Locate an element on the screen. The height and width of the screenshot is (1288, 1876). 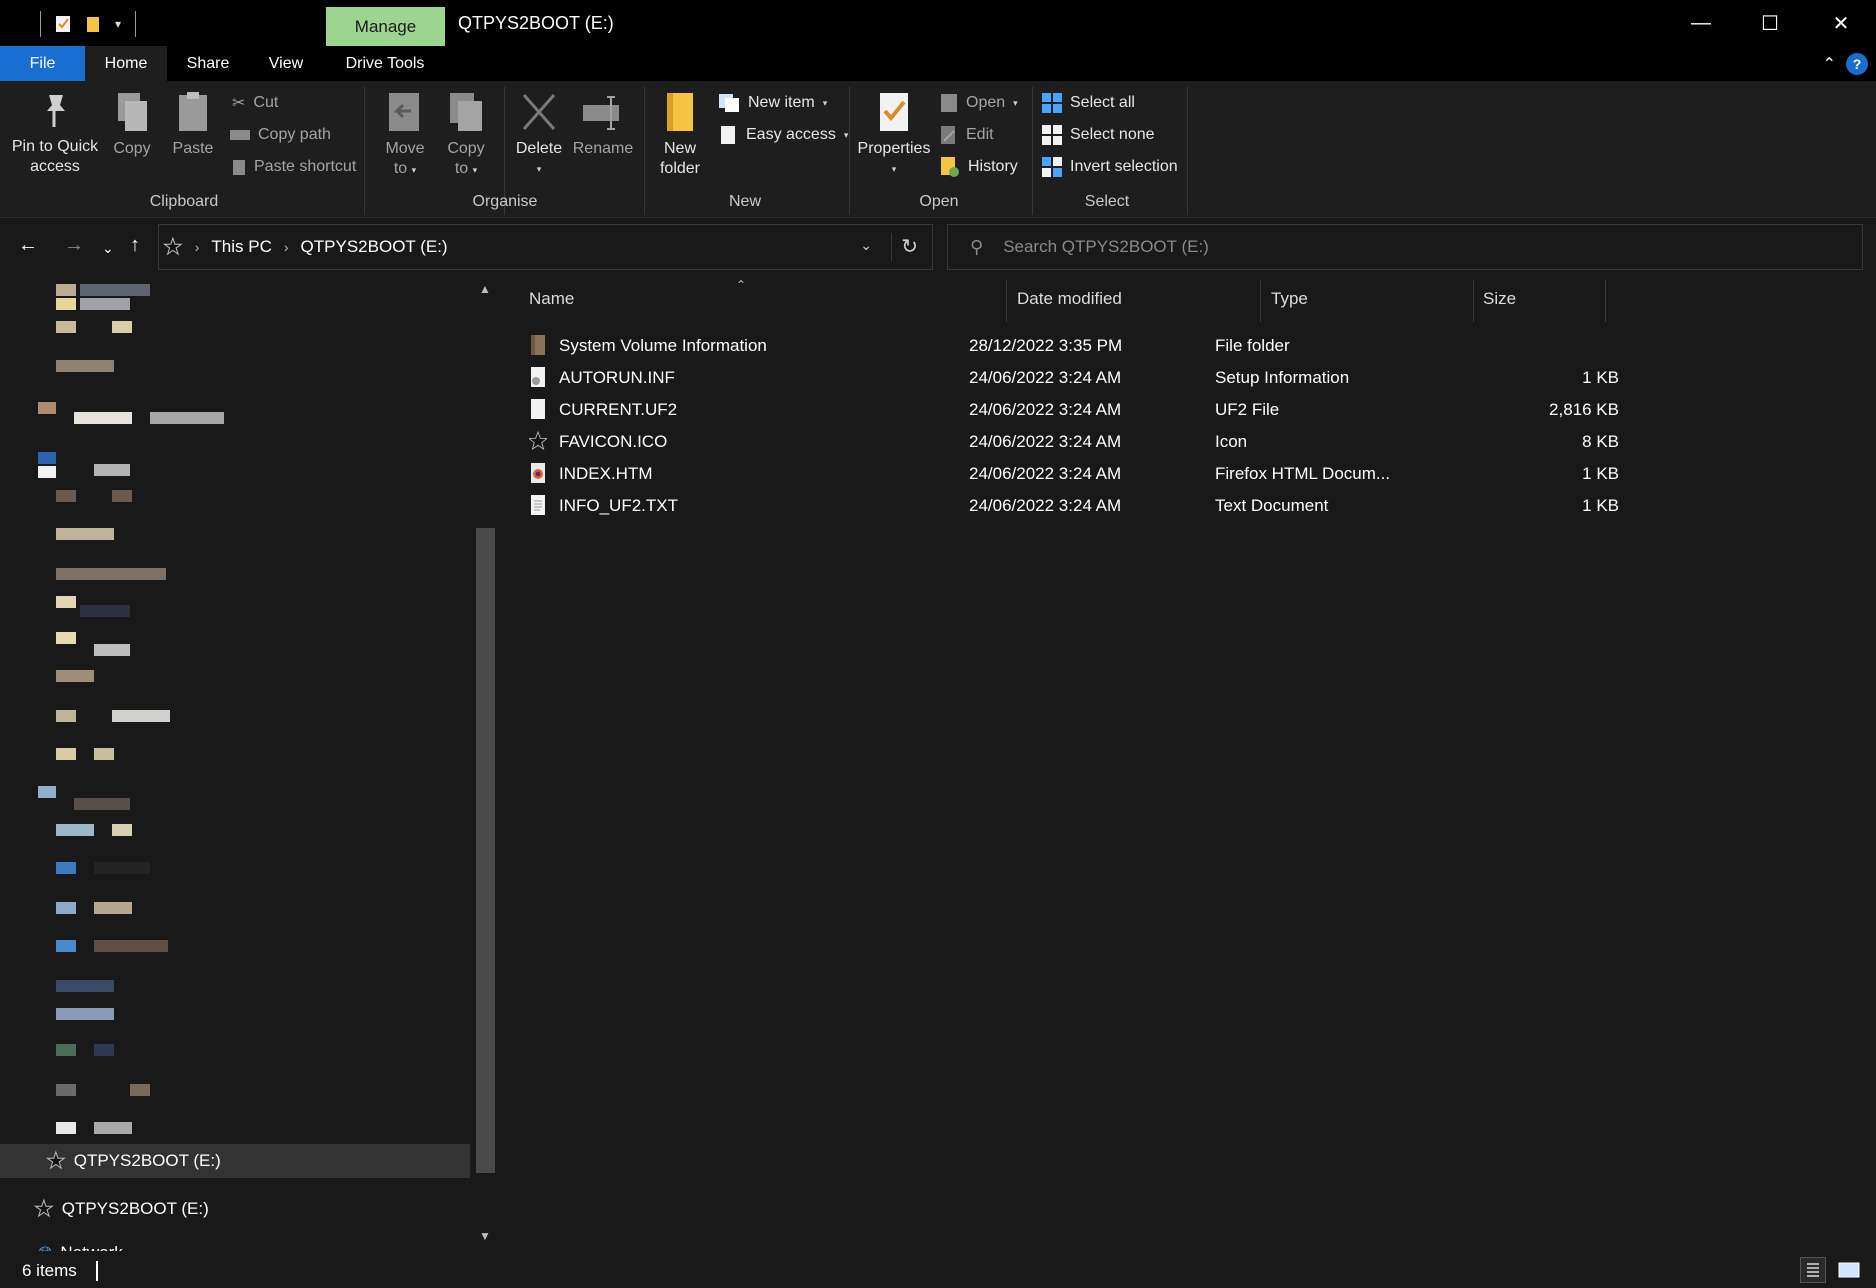
manage-contextual-tab: Manage is located at coordinates (385, 26).